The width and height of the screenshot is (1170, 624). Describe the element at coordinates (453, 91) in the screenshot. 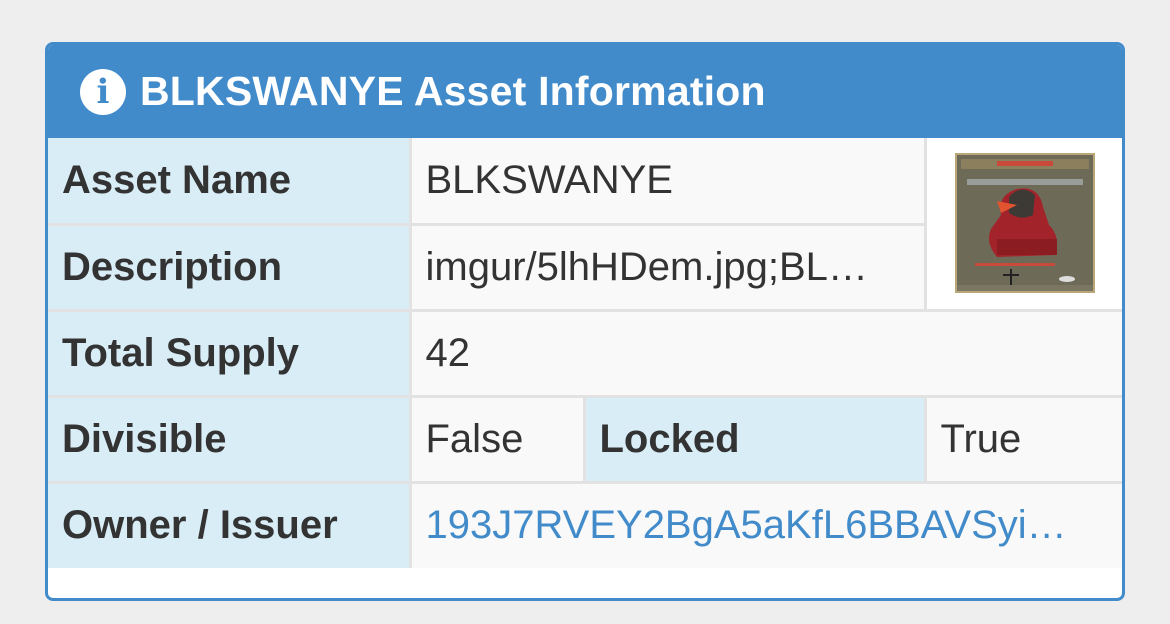

I see `panel-title: BLKSWANYE Asset Information` at that location.